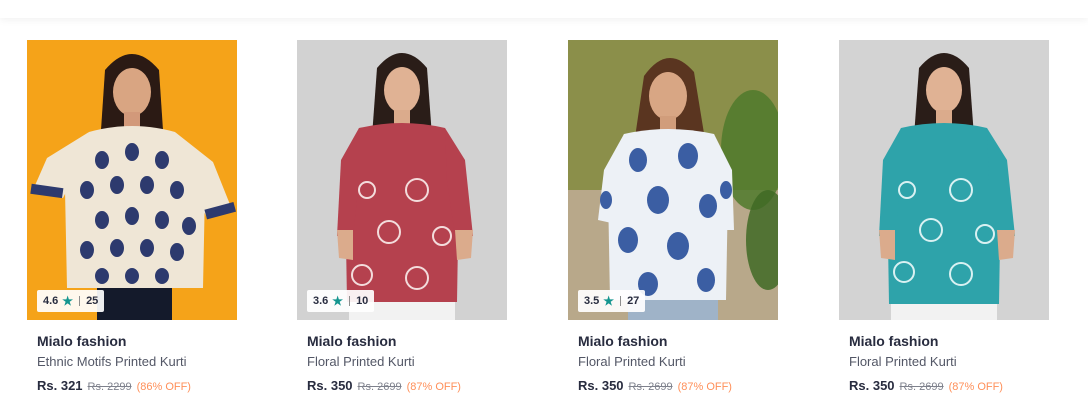 The height and width of the screenshot is (404, 1088). Describe the element at coordinates (592, 301) in the screenshot. I see `rating-value: 3.5` at that location.